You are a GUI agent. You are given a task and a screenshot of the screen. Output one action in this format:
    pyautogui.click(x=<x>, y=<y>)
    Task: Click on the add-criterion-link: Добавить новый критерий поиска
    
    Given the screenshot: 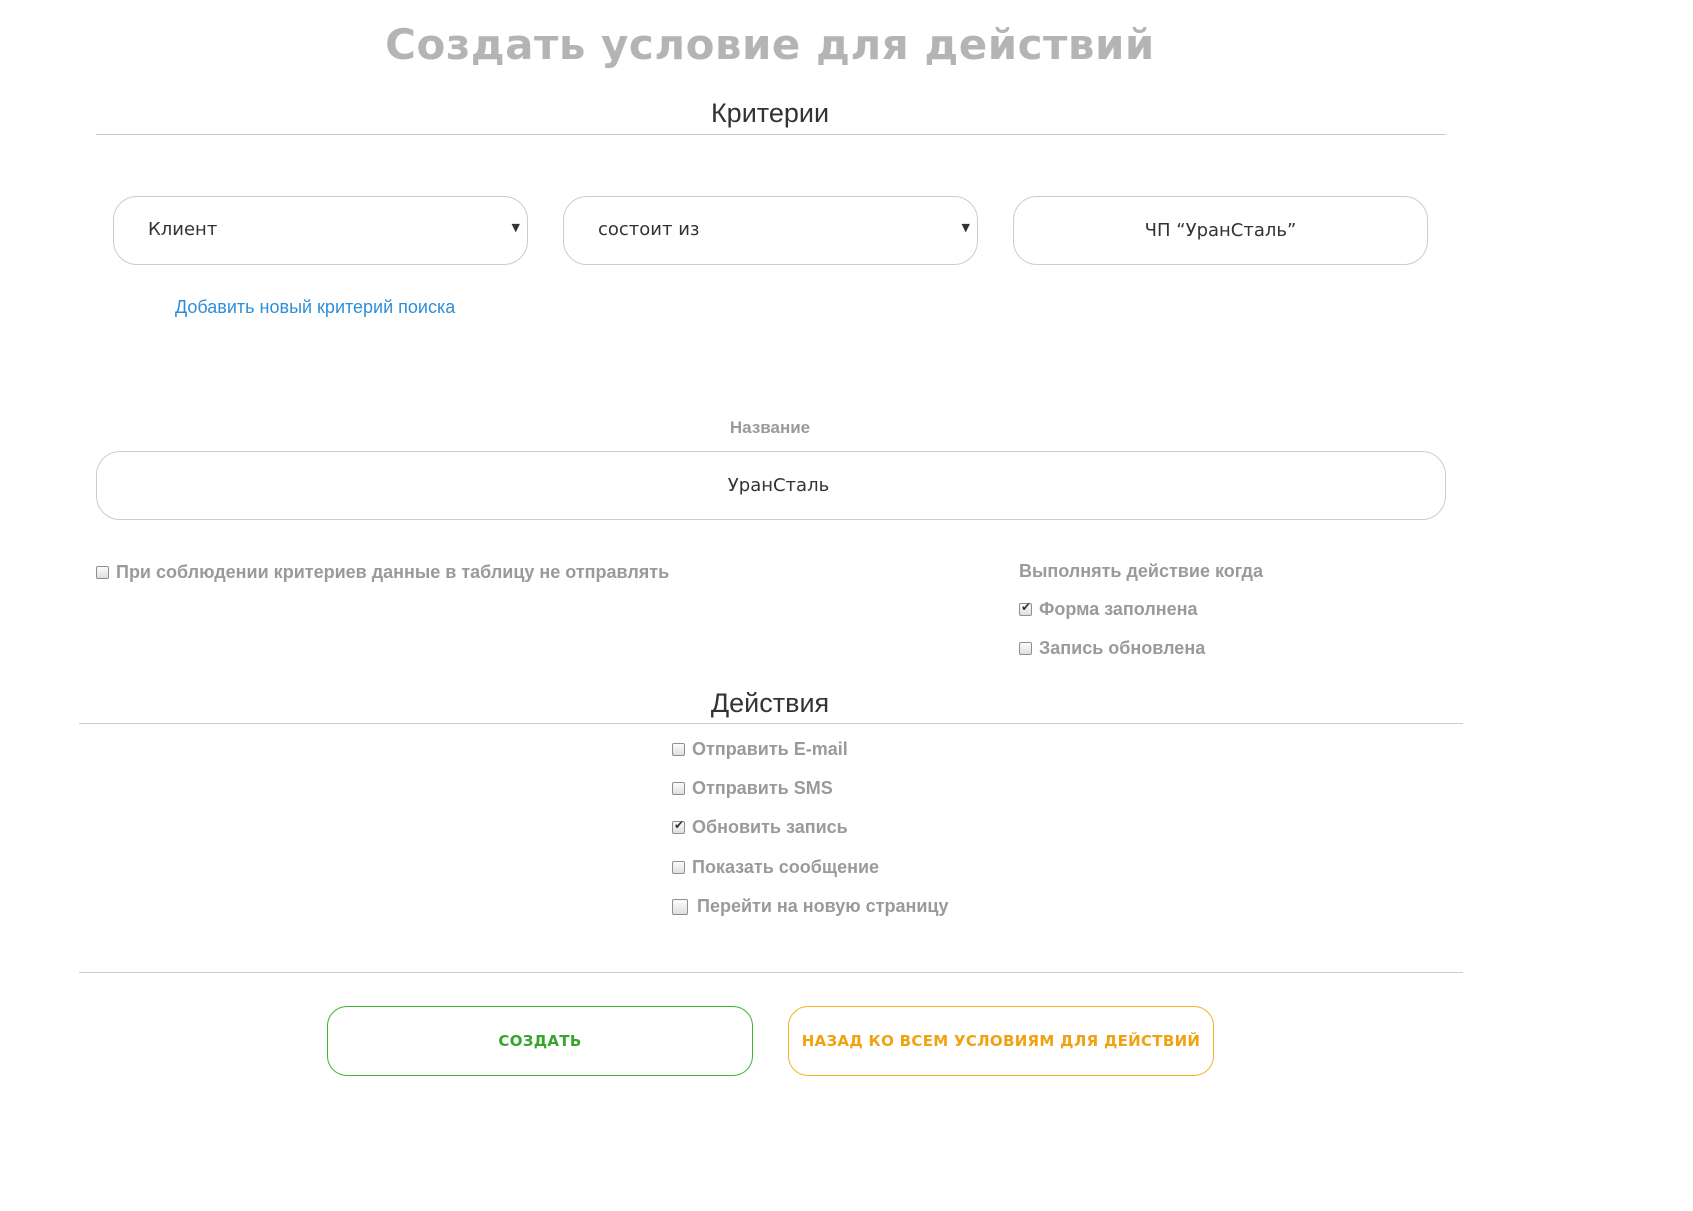 What is the action you would take?
    pyautogui.click(x=315, y=307)
    